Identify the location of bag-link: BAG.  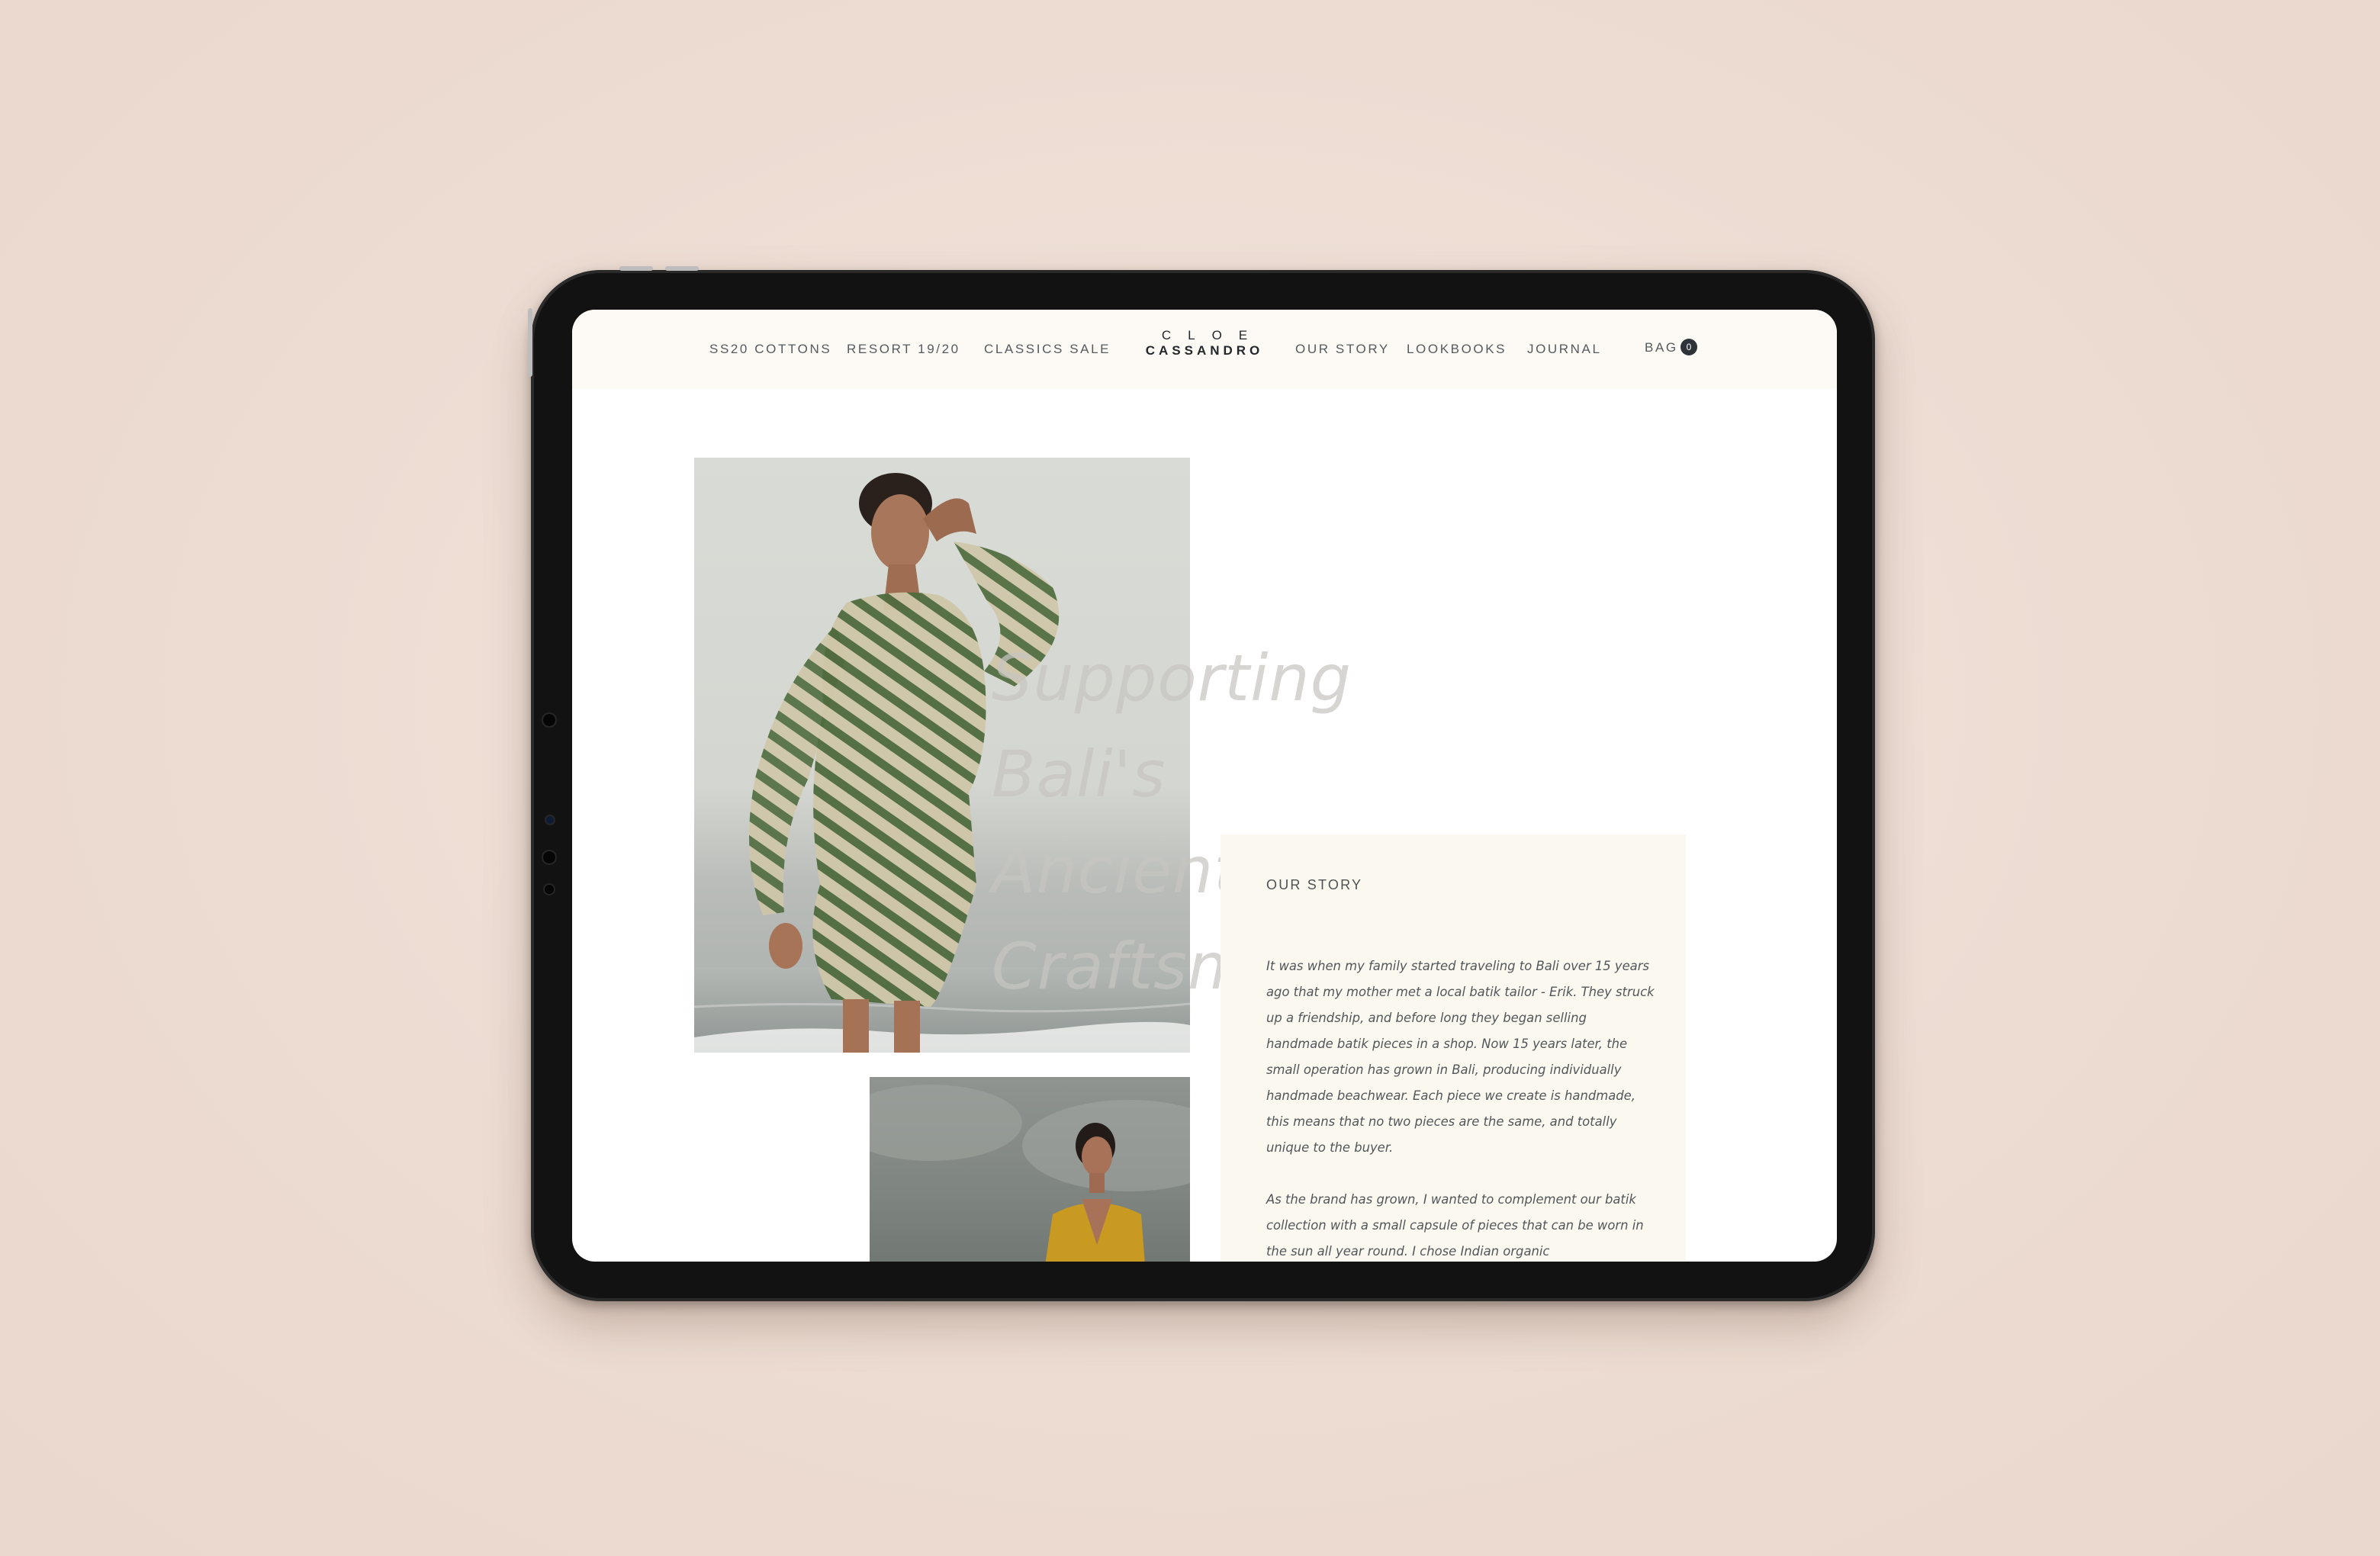
(1661, 347).